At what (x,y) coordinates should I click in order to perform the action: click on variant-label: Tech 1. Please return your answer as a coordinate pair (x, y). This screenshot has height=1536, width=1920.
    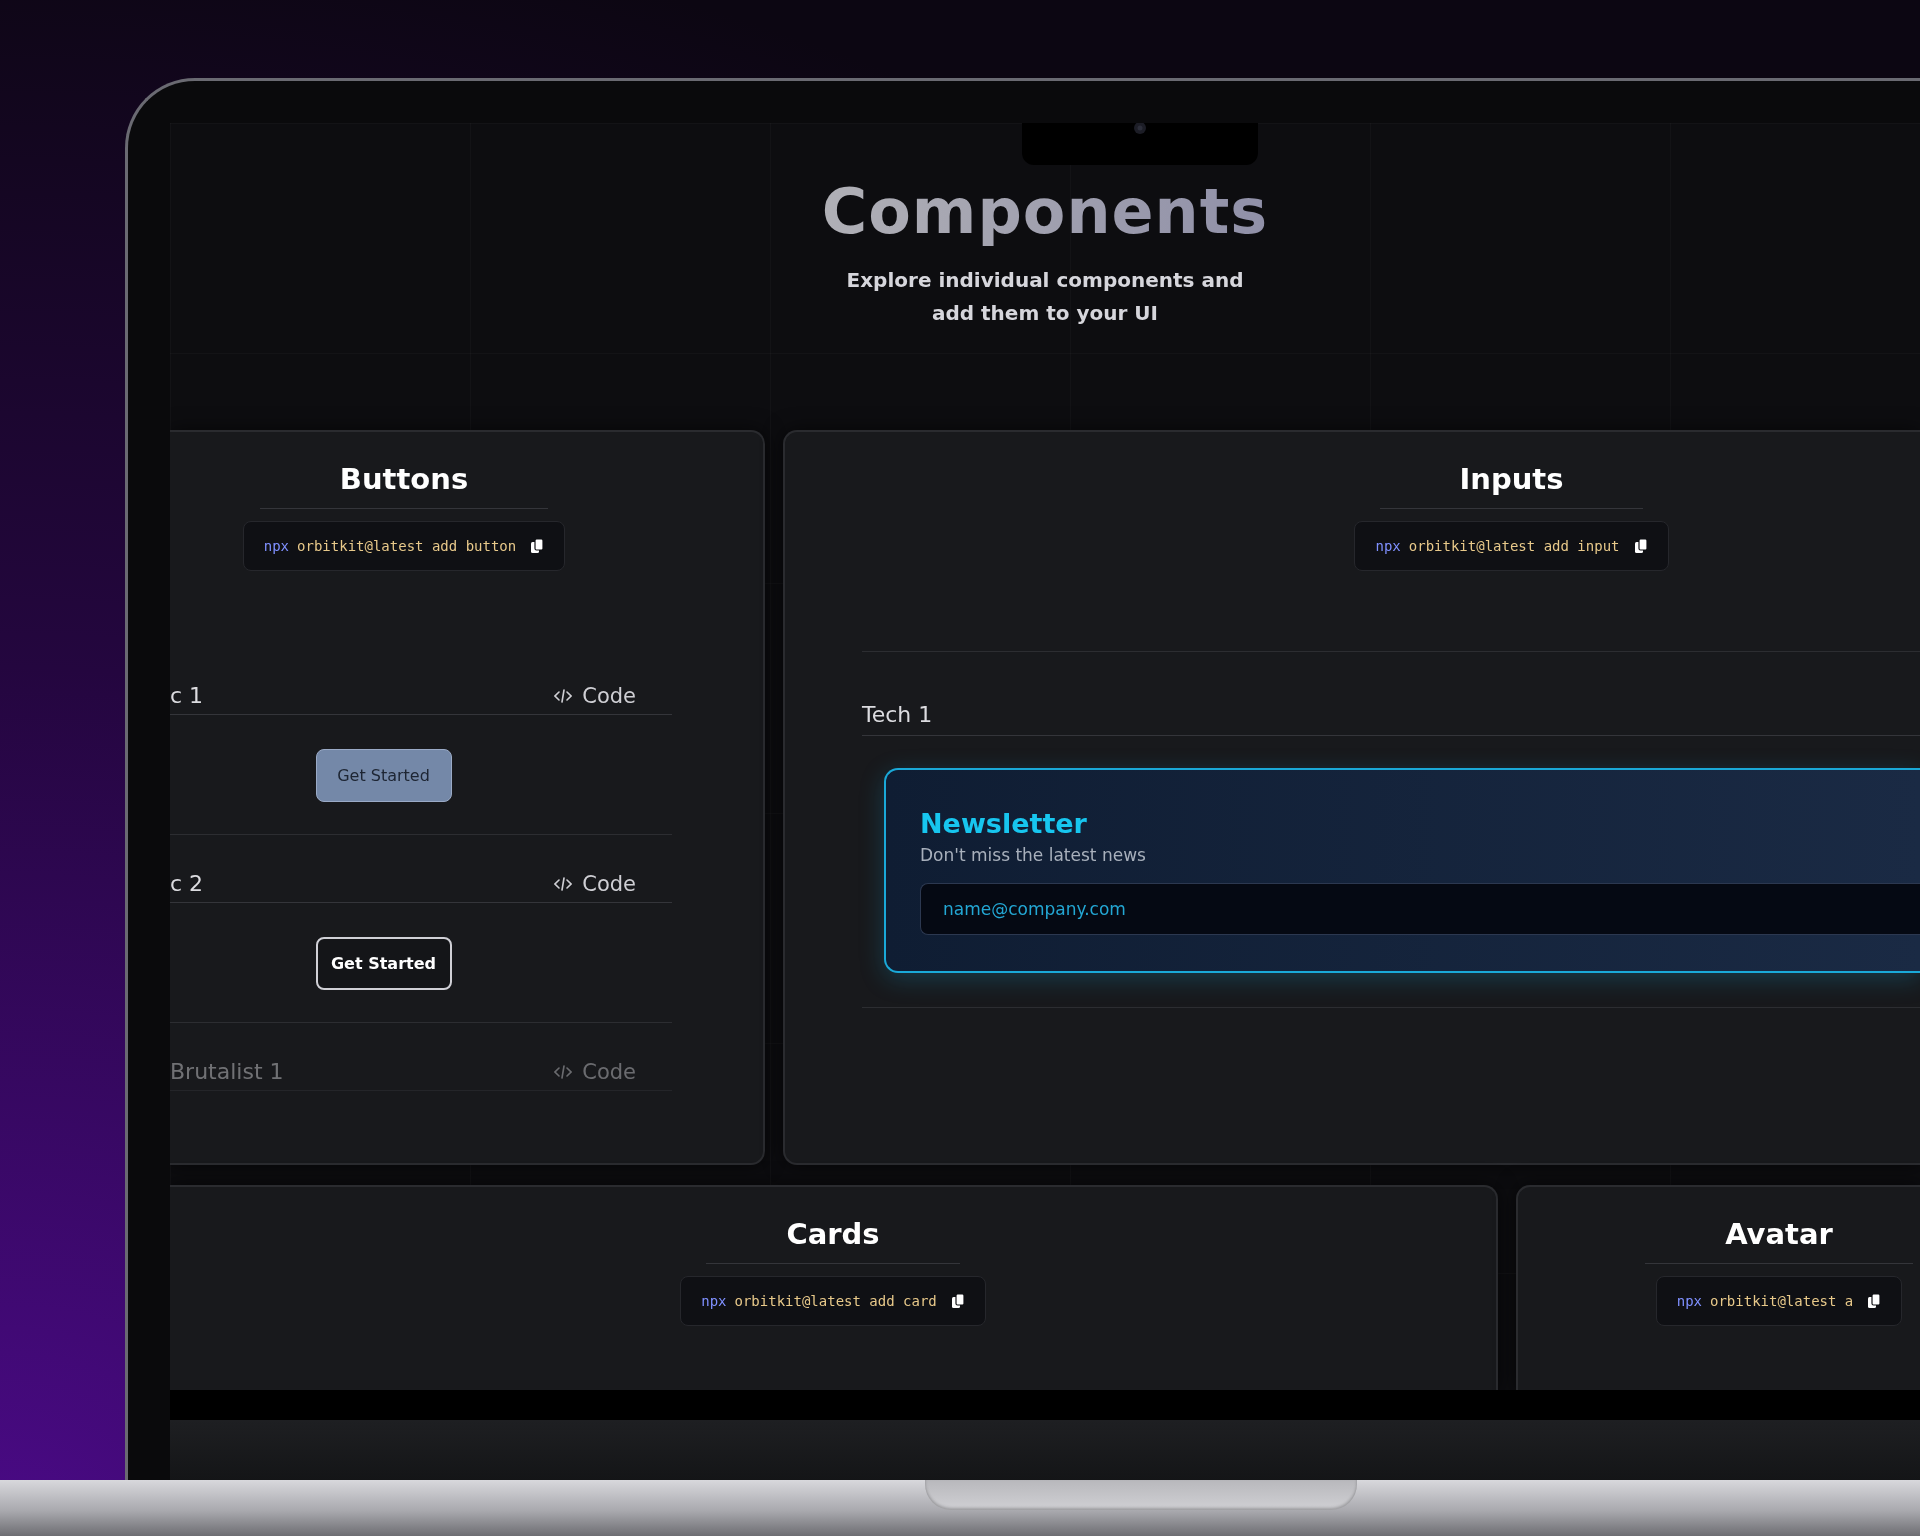
    Looking at the image, I should click on (897, 714).